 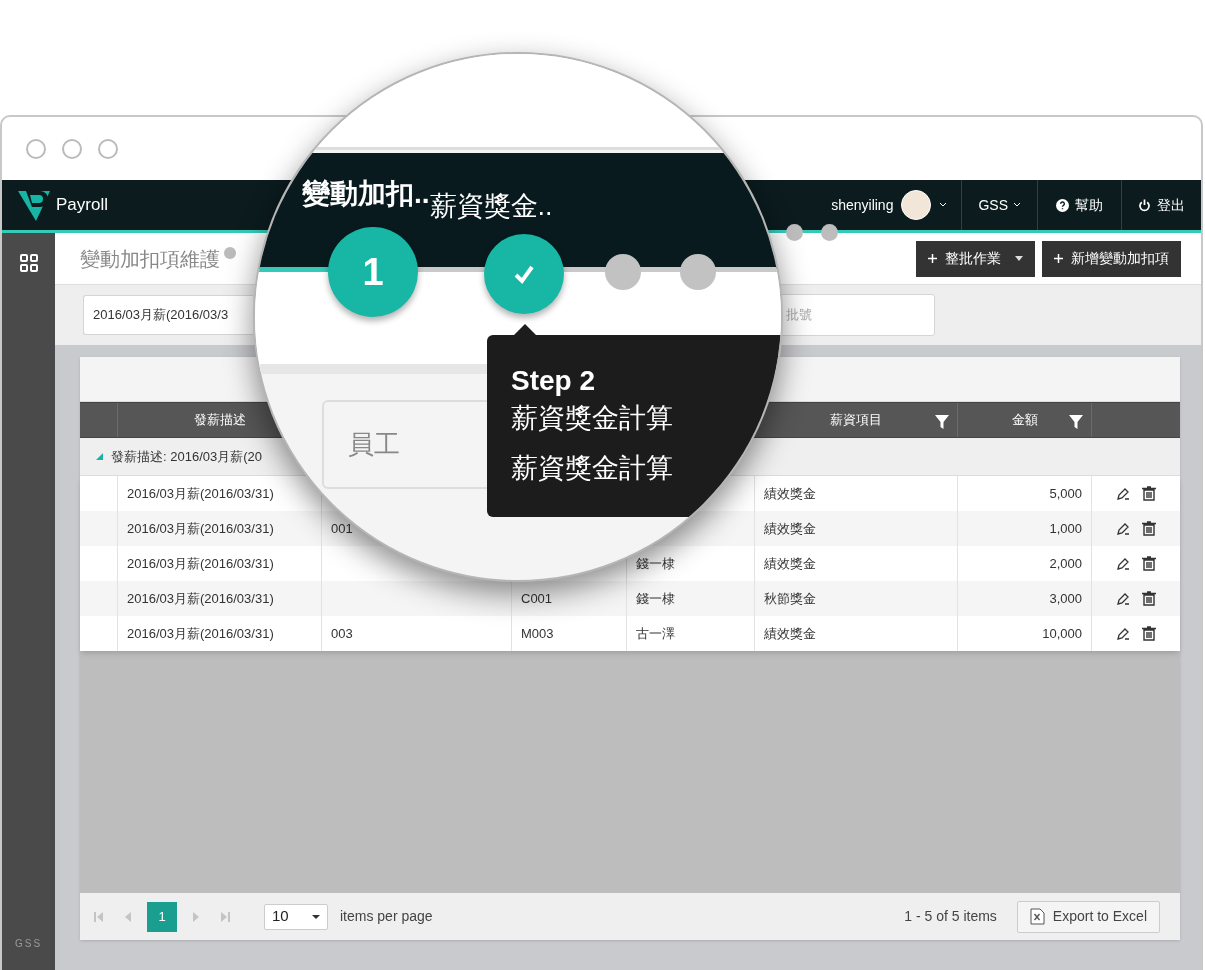 What do you see at coordinates (82, 205) in the screenshot?
I see `app-name: Payroll` at bounding box center [82, 205].